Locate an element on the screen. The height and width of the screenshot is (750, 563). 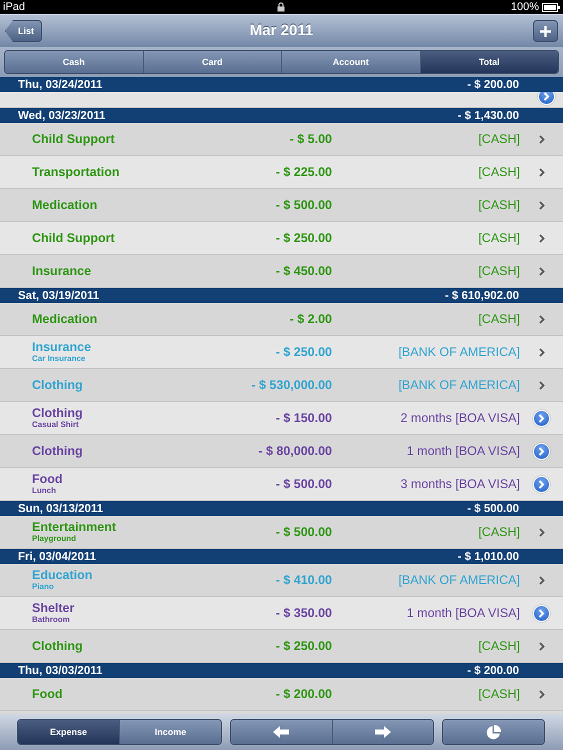
amount: - $ 450.00 is located at coordinates (303, 271).